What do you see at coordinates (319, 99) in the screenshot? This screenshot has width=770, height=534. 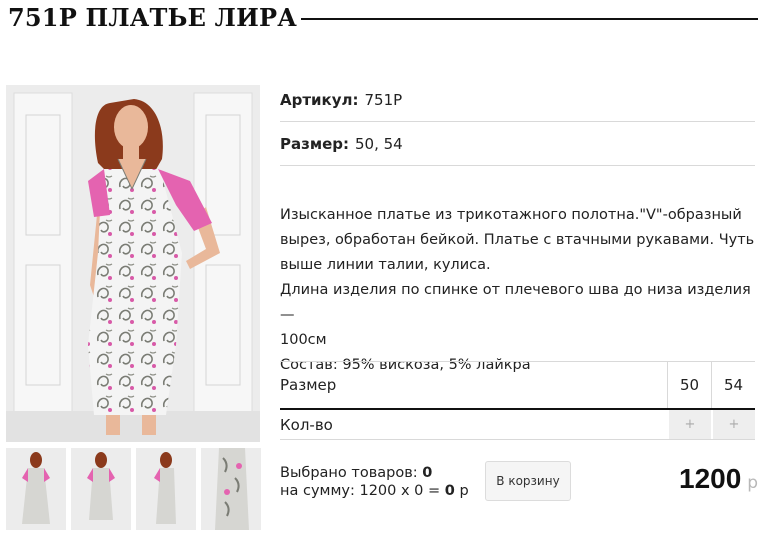 I see `article-label: Артикул:` at bounding box center [319, 99].